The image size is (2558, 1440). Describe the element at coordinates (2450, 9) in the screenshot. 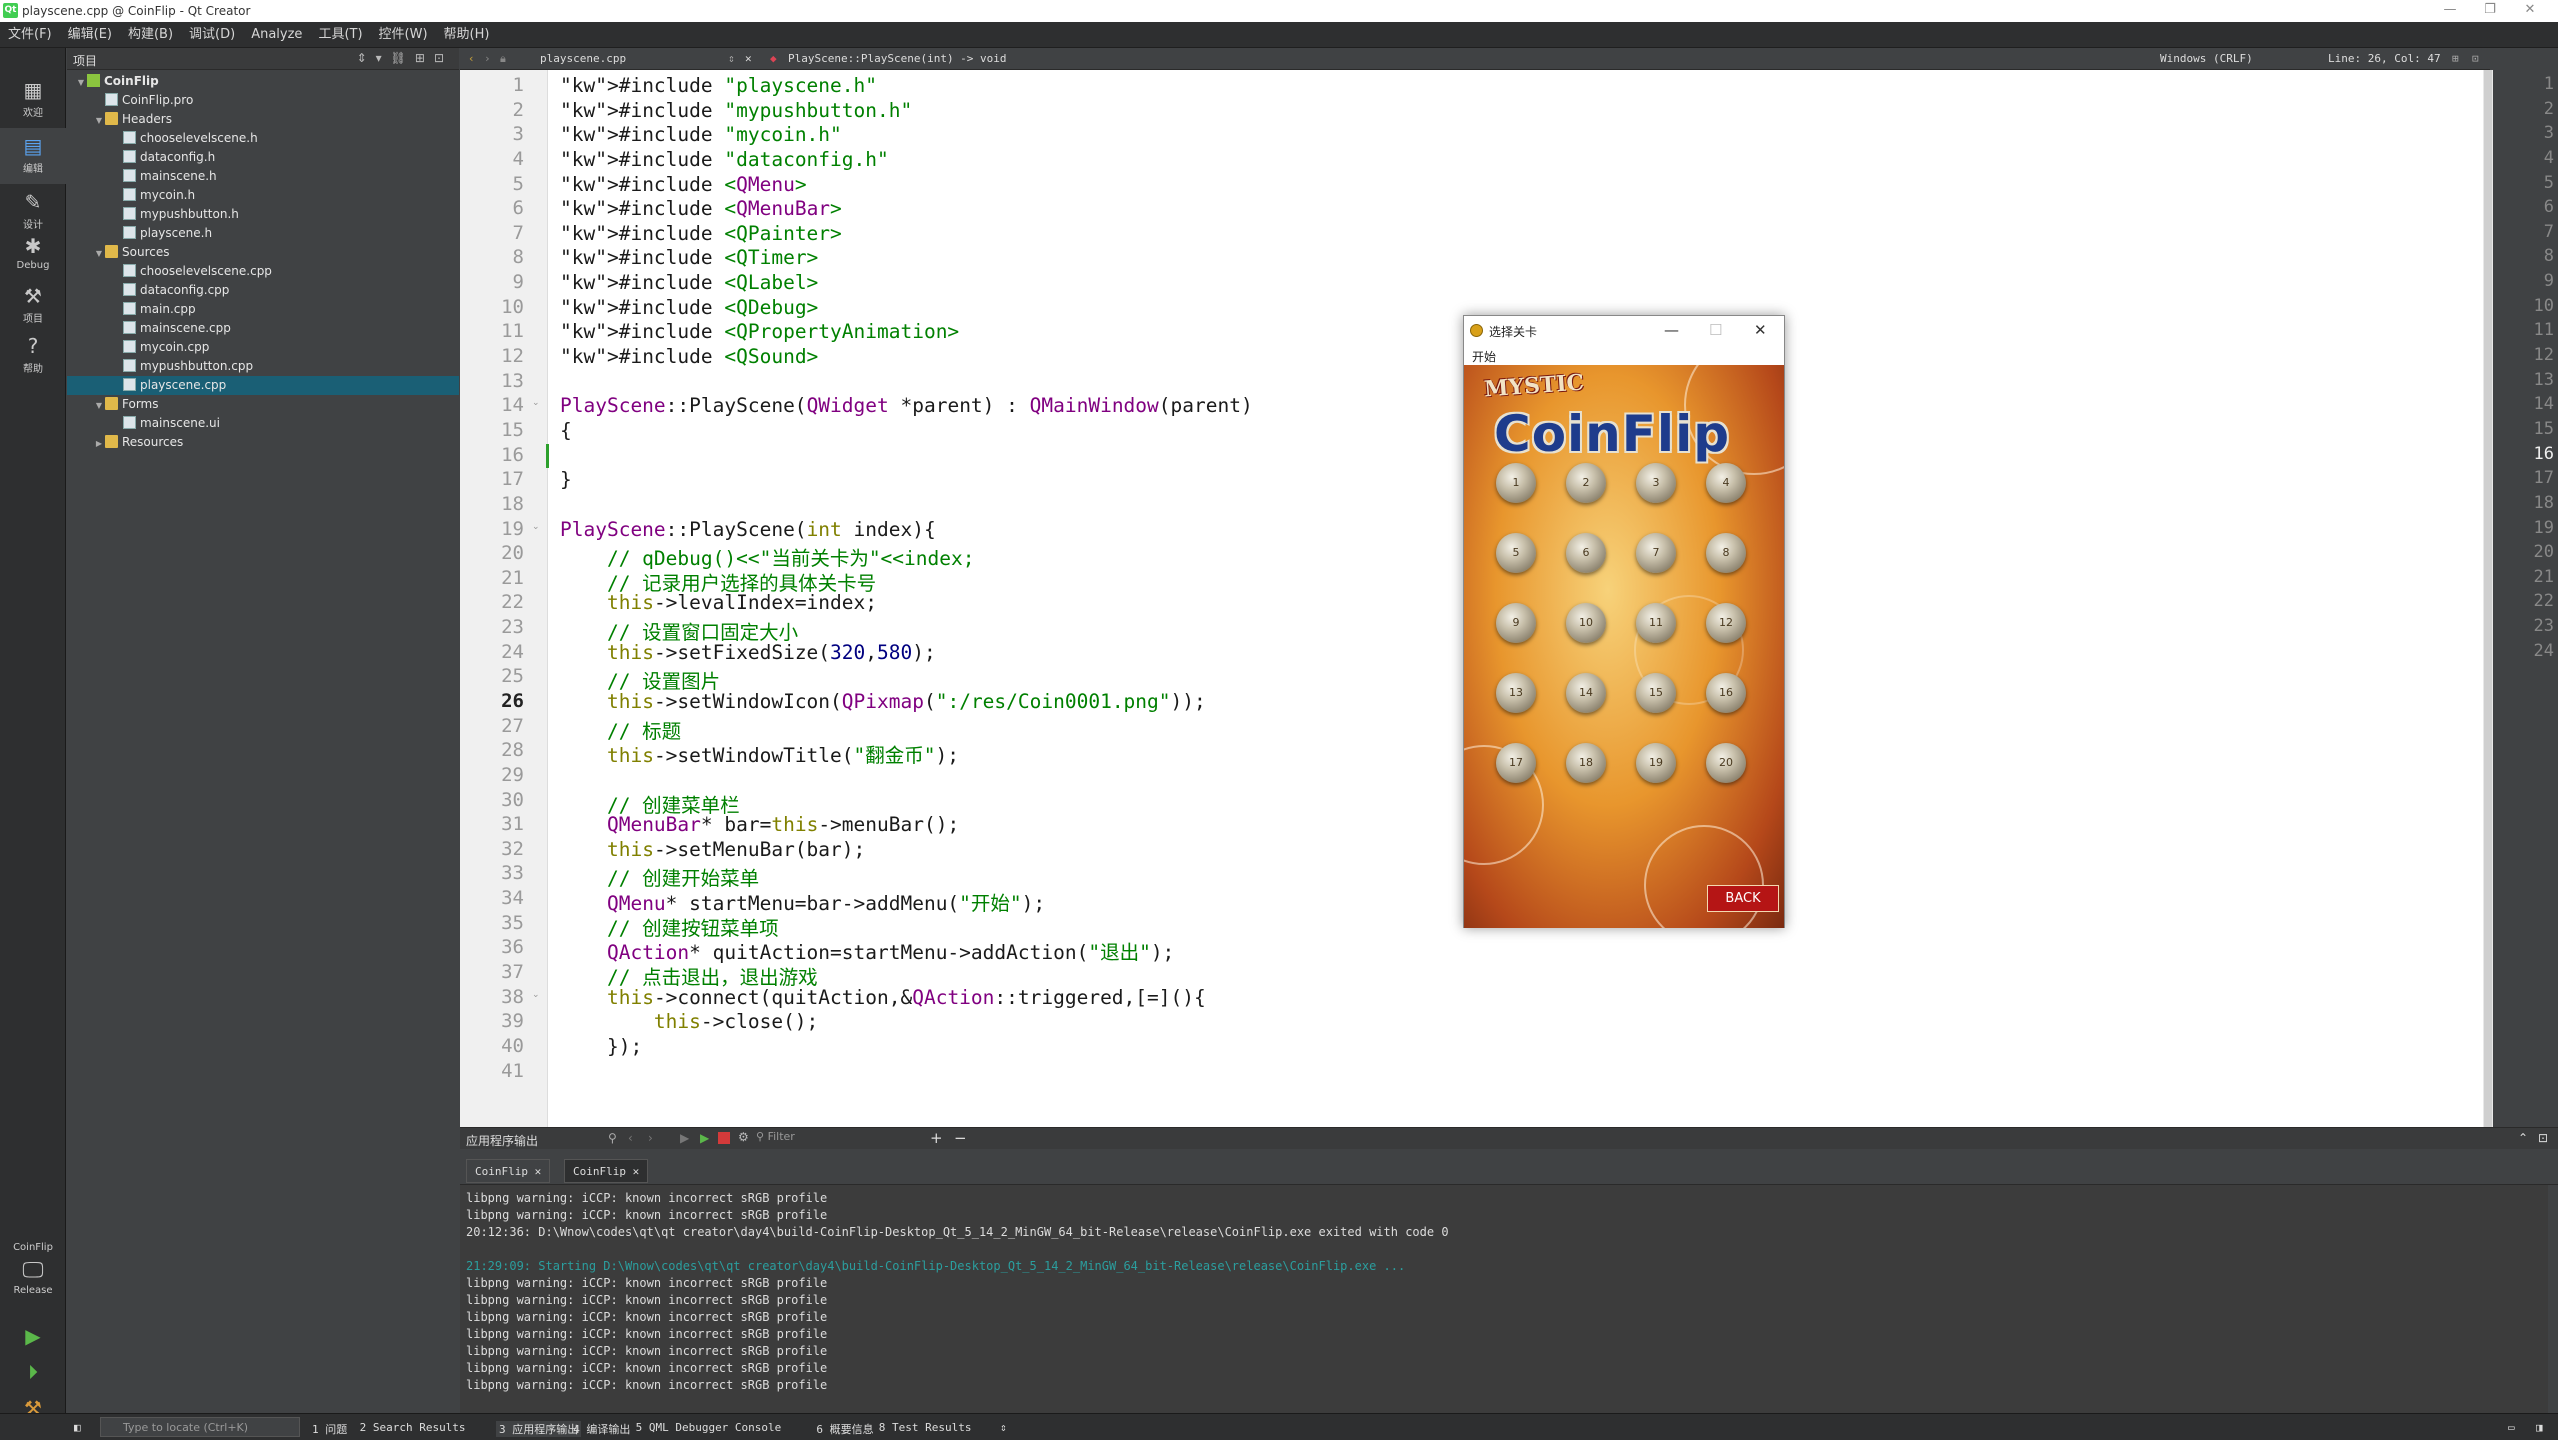

I see `minimize-icon: —` at that location.